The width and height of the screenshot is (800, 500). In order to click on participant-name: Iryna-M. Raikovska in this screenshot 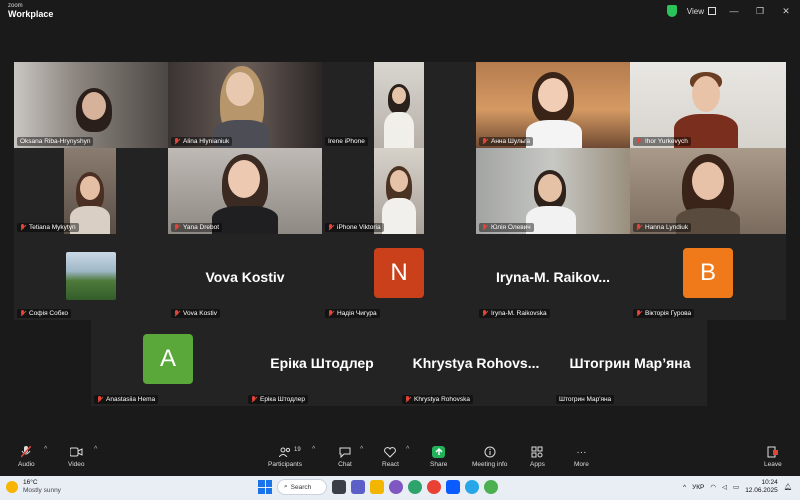, I will do `click(514, 313)`.